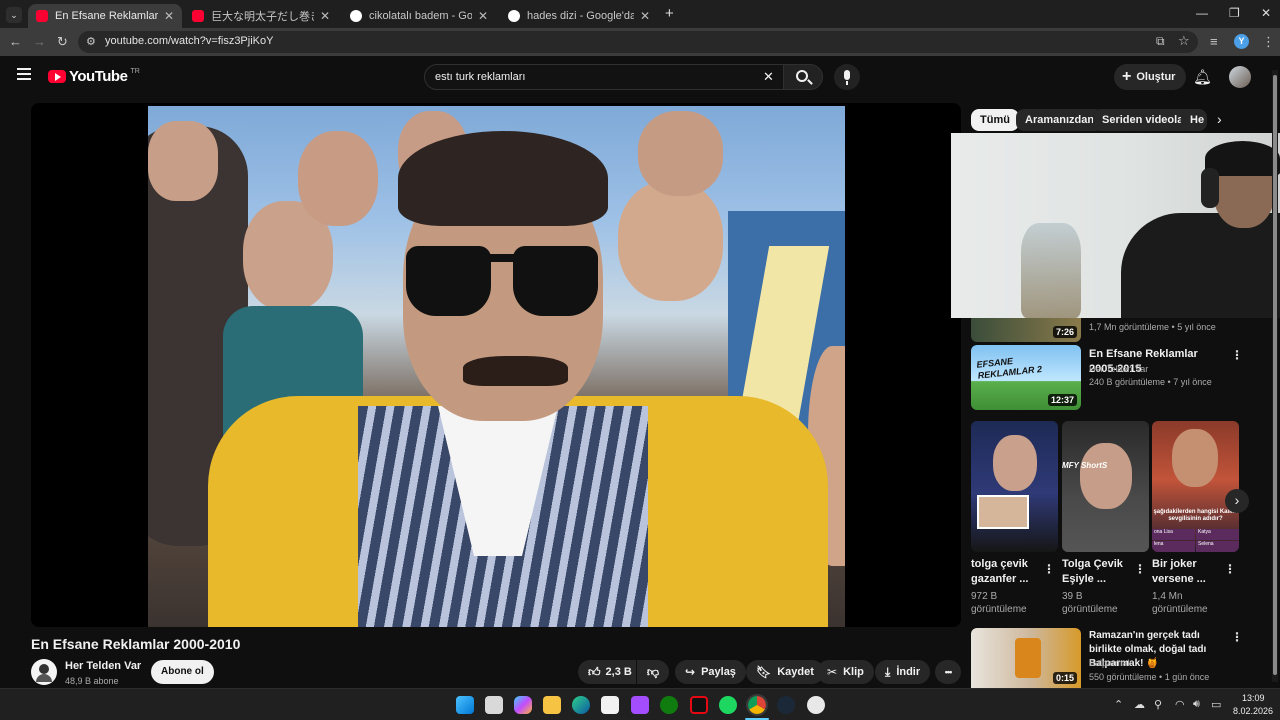  What do you see at coordinates (94, 76) in the screenshot?
I see `youtube-logo: YouTube TR` at bounding box center [94, 76].